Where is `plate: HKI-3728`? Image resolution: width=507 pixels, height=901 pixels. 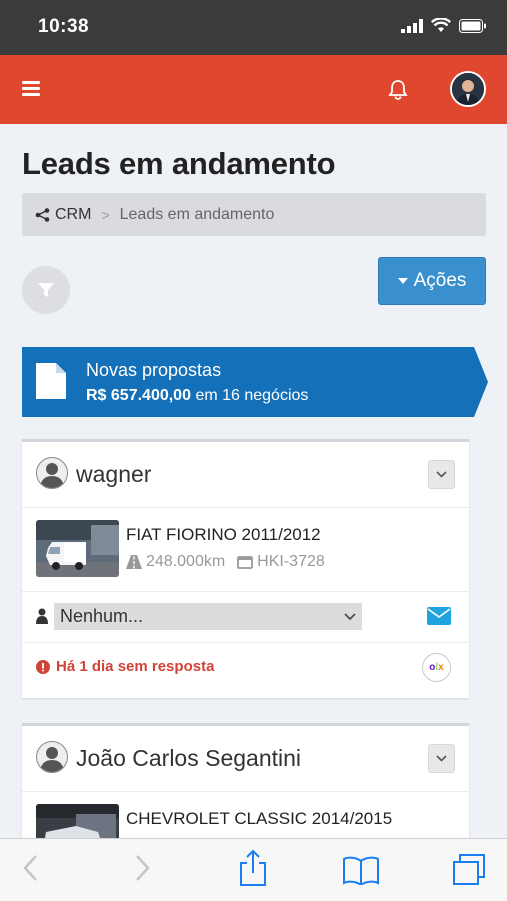 plate: HKI-3728 is located at coordinates (281, 562).